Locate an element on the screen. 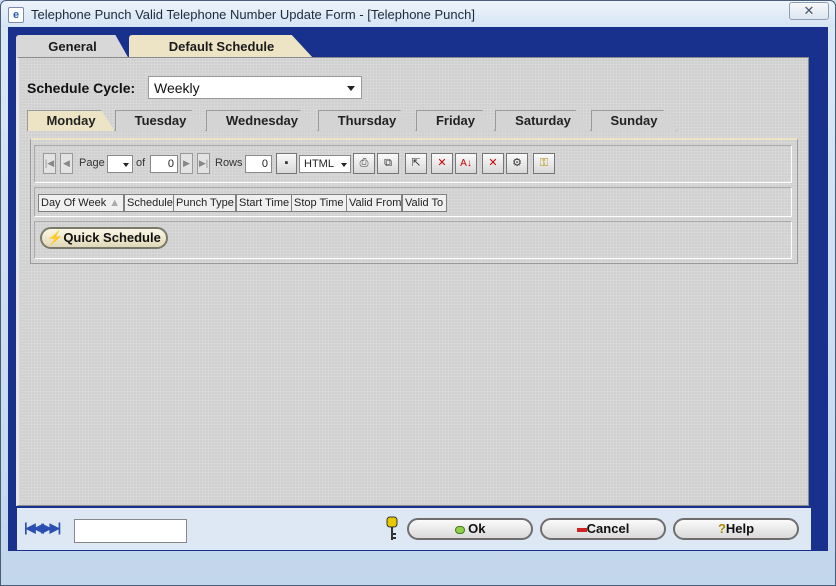 The height and width of the screenshot is (586, 836). column-schedule: Schedule is located at coordinates (149, 203).